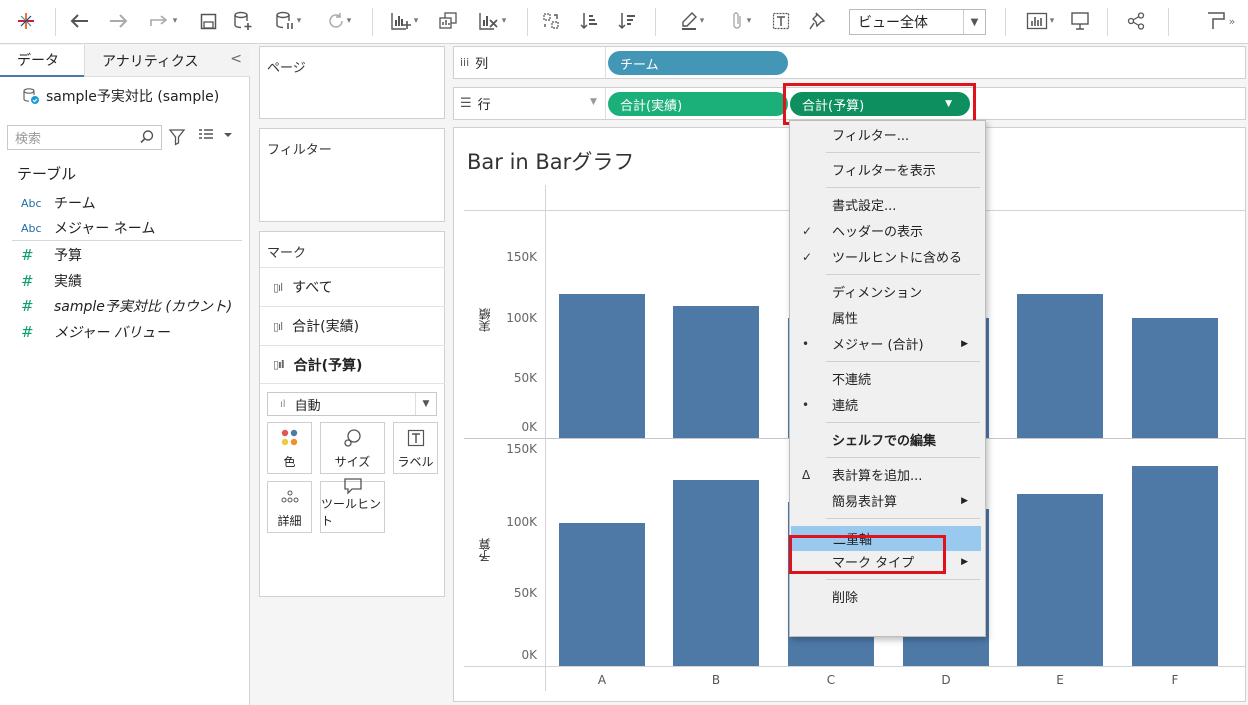  I want to click on group-icon: ▾, so click(740, 21).